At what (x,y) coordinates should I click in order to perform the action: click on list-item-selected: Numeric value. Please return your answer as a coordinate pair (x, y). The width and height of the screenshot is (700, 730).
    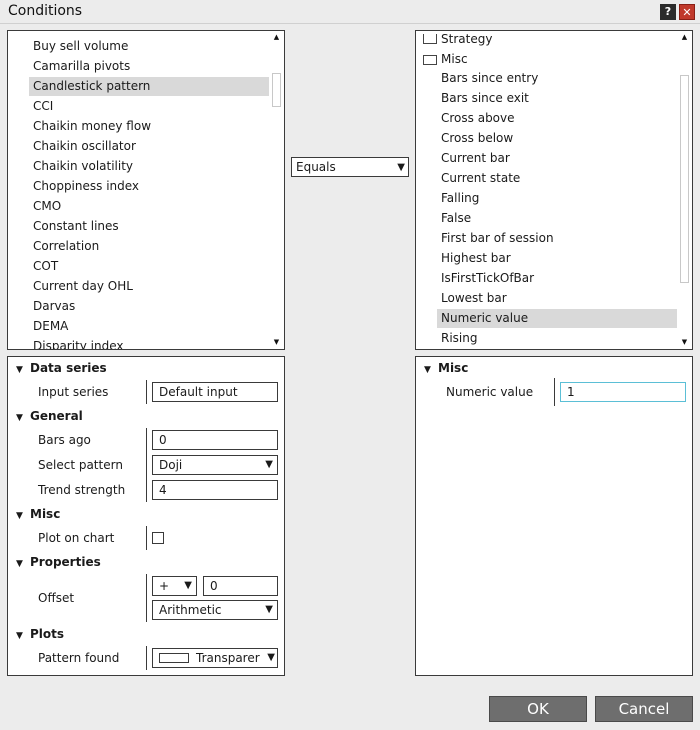
    Looking at the image, I should click on (557, 318).